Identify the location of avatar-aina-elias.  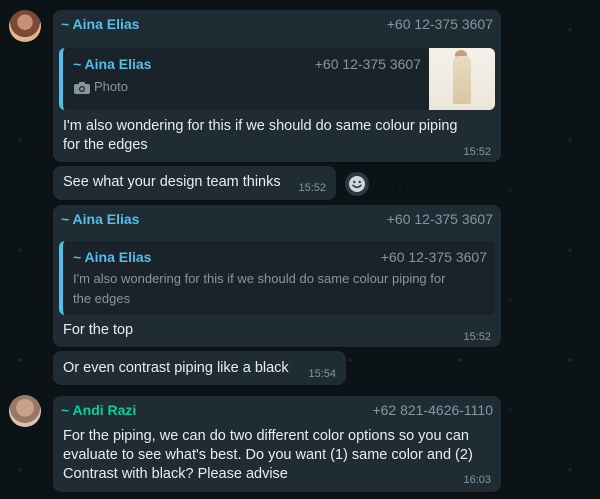
(25, 26).